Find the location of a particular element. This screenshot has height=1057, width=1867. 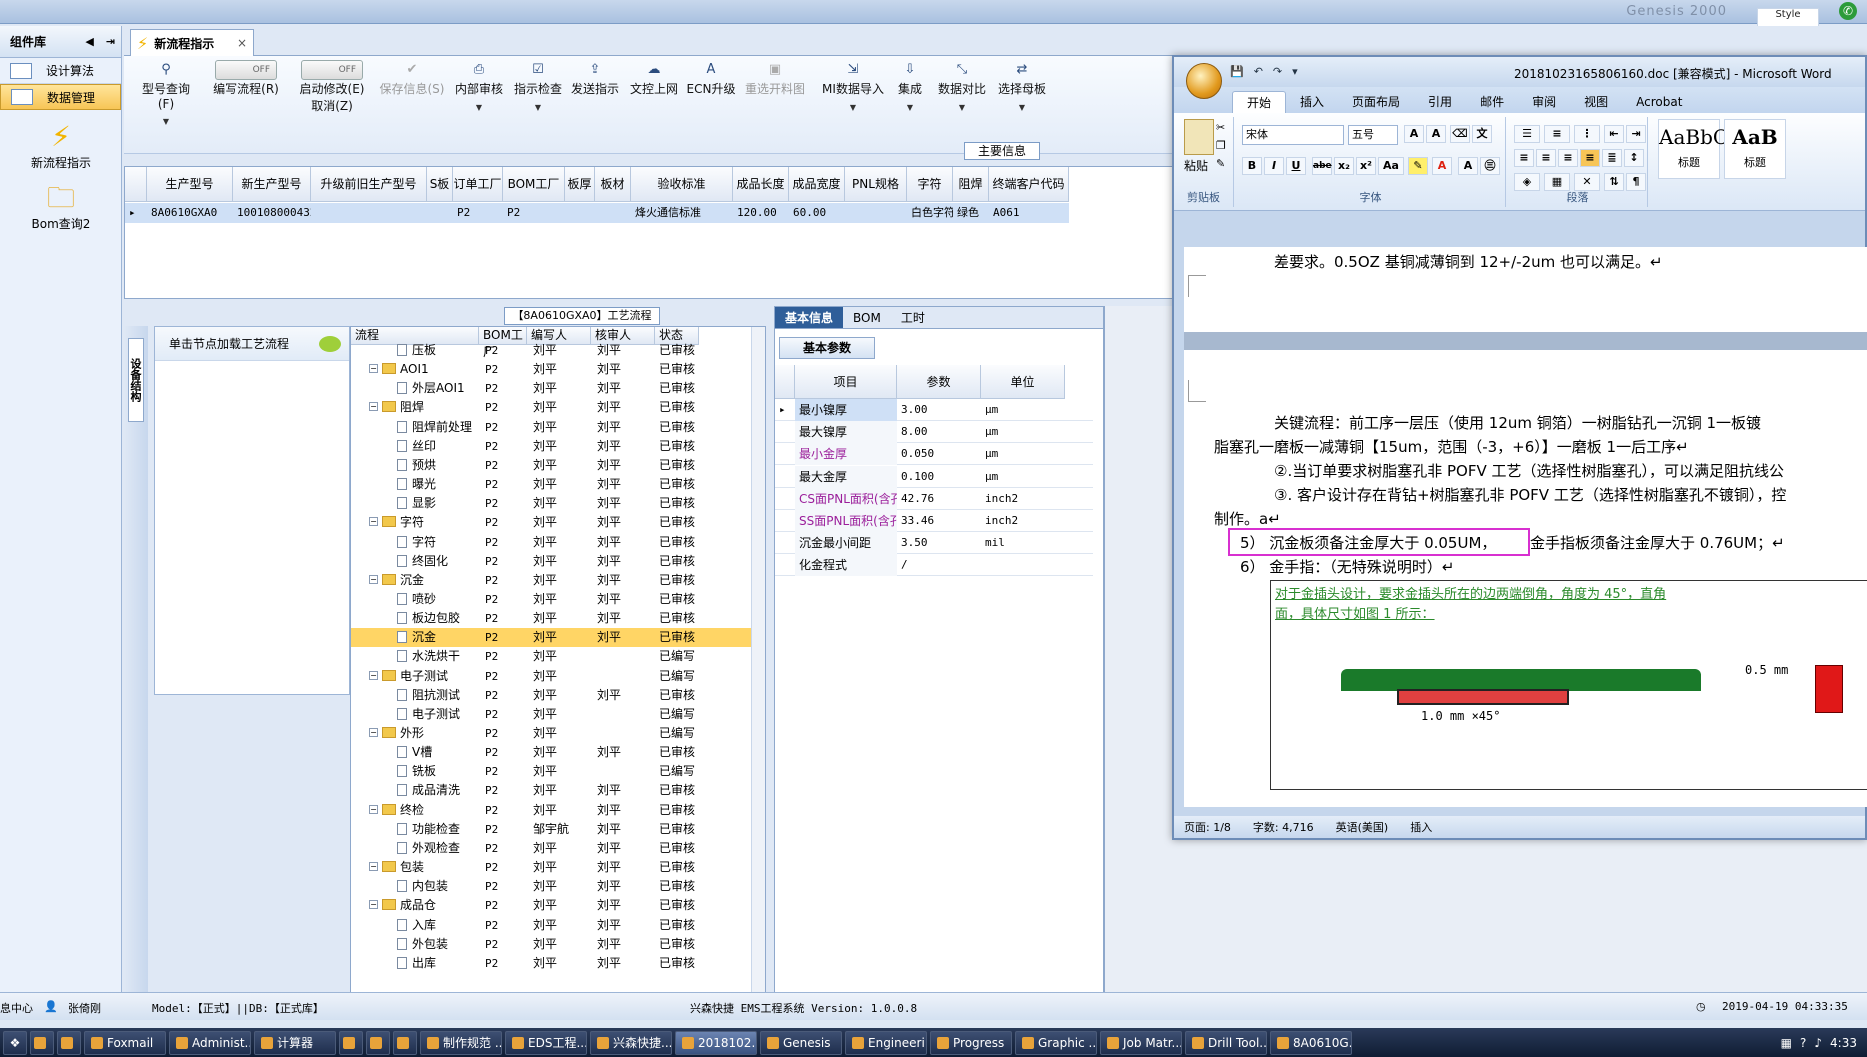

taskbar-item: Genesis is located at coordinates (801, 1042).